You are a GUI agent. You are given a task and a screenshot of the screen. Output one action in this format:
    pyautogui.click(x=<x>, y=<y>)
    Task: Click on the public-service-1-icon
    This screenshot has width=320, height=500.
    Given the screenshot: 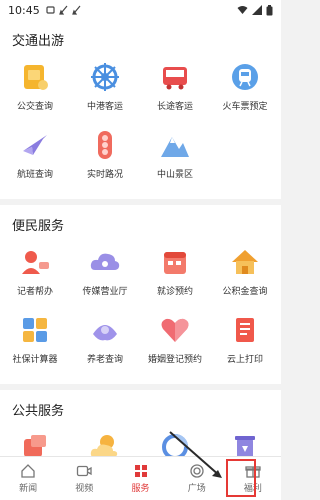 What is the action you would take?
    pyautogui.click(x=35, y=445)
    